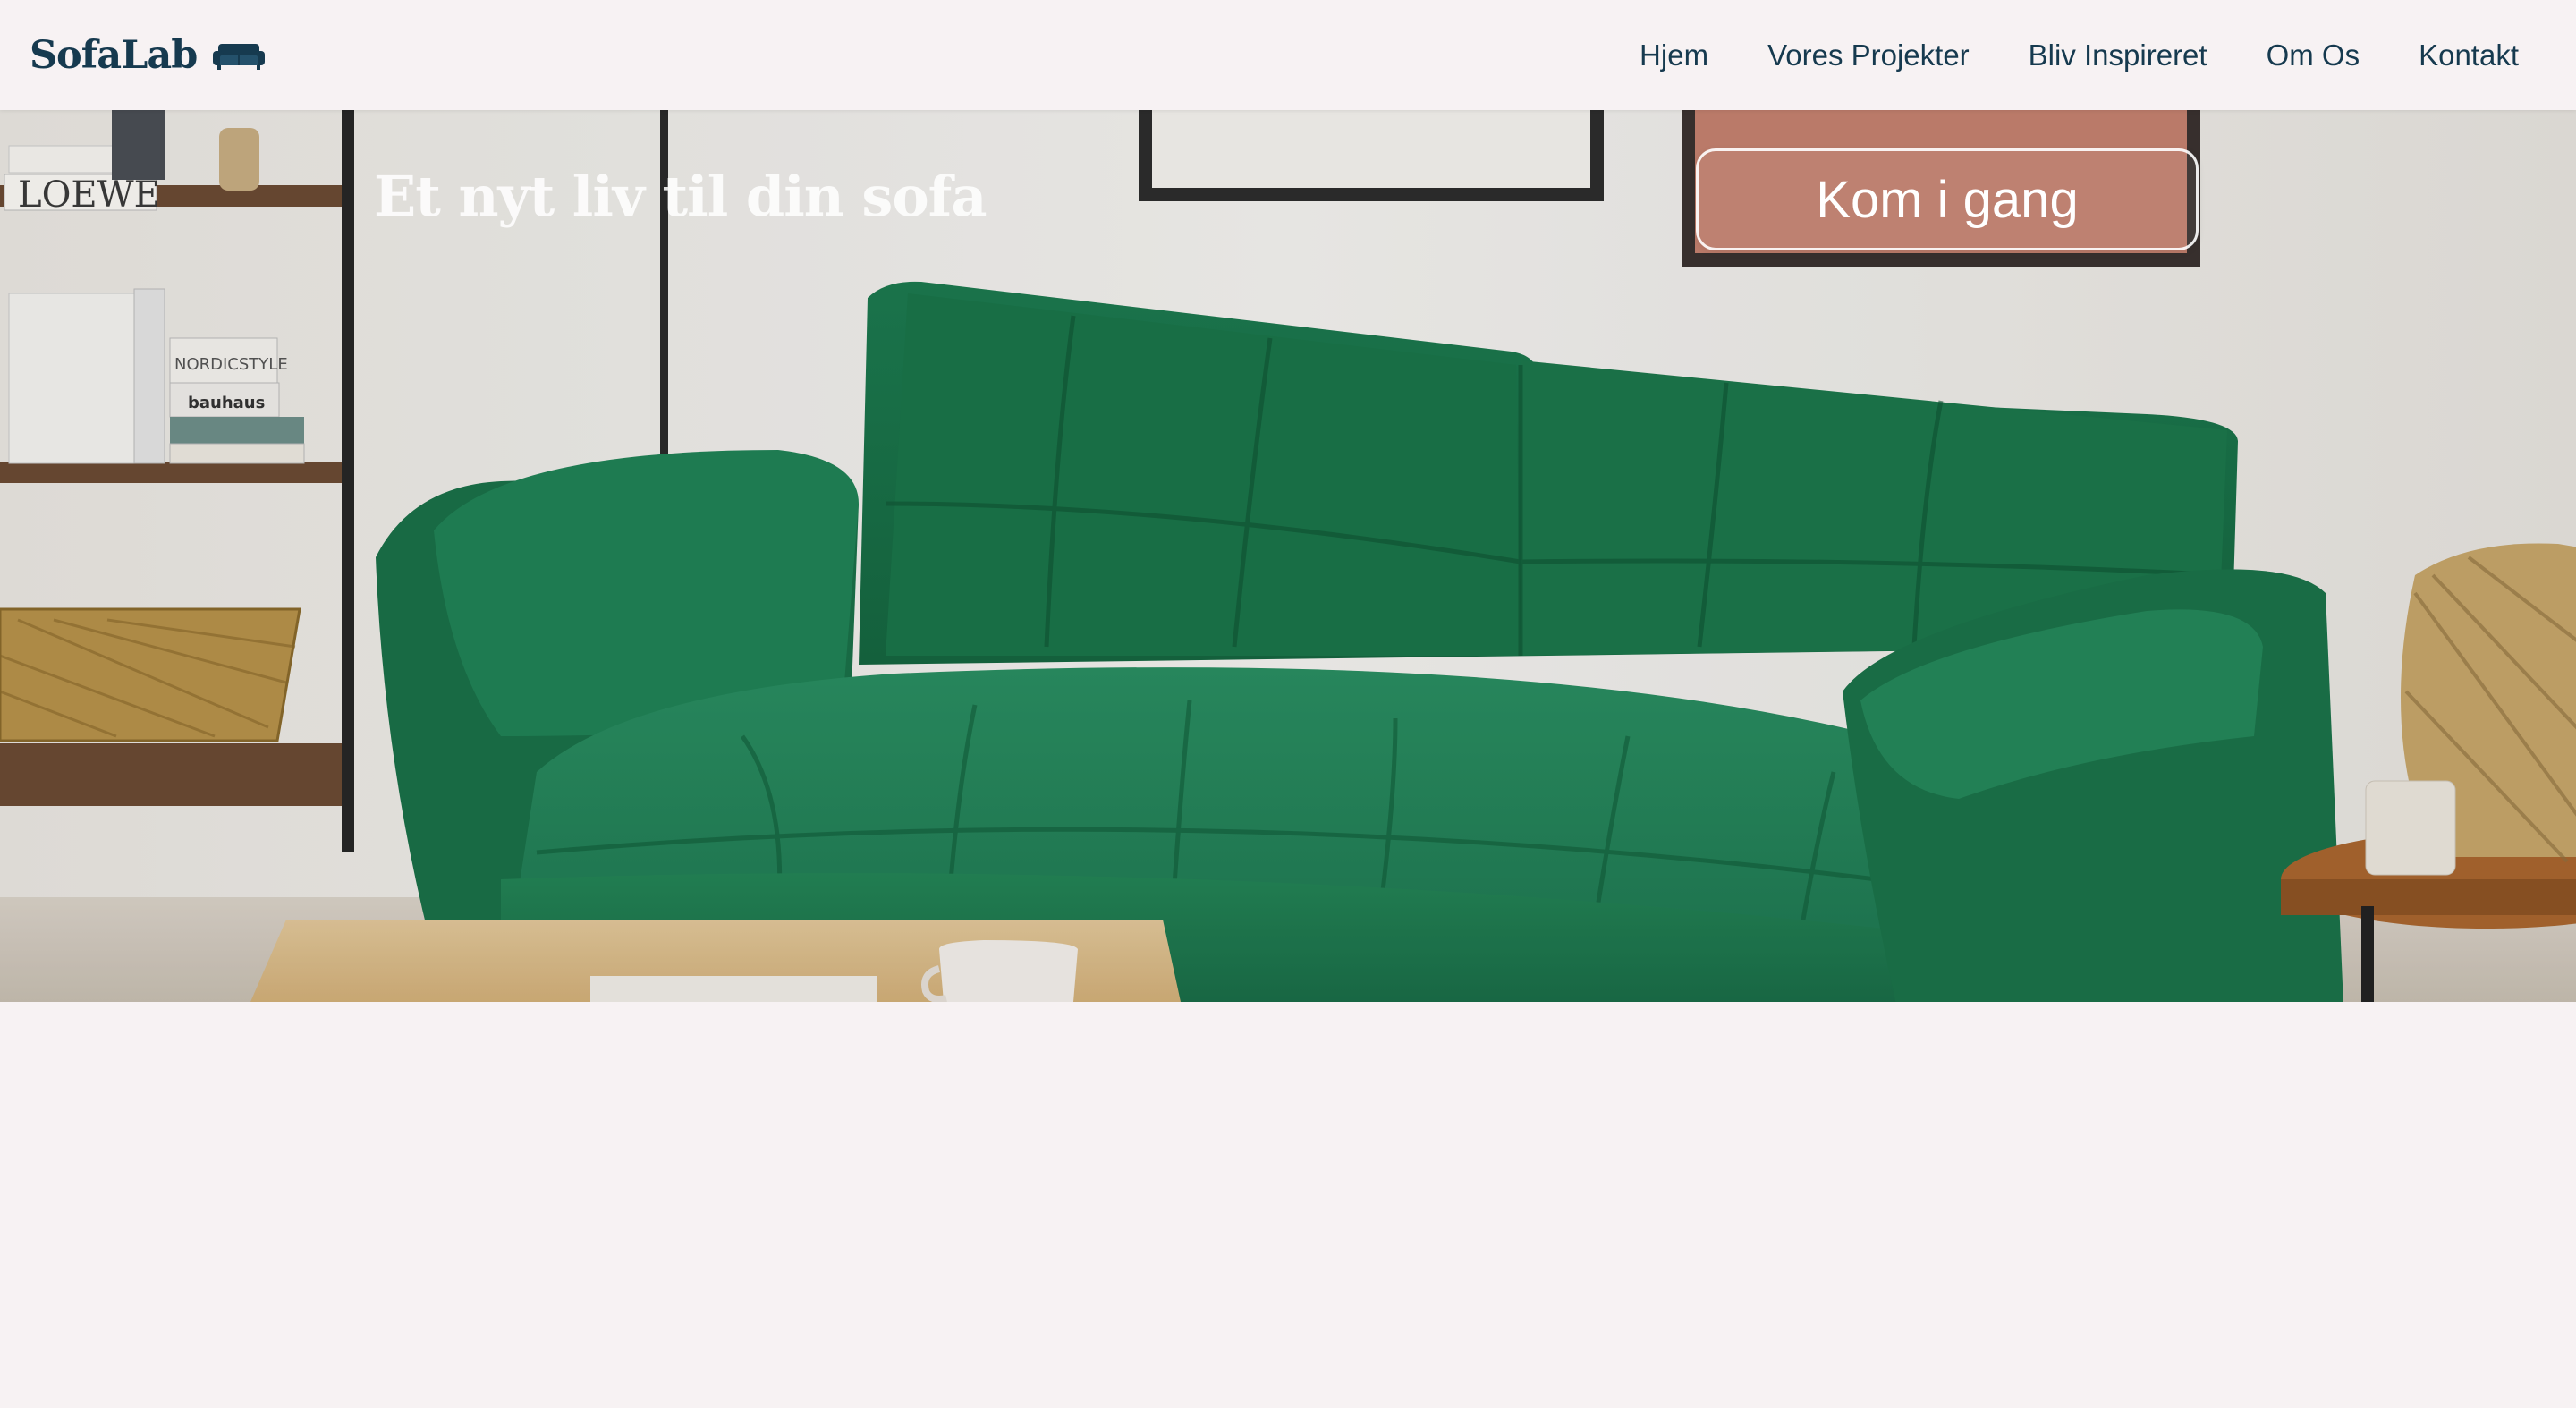 The image size is (2576, 1408). I want to click on nav-link-kontakt: Kontakt, so click(2469, 55).